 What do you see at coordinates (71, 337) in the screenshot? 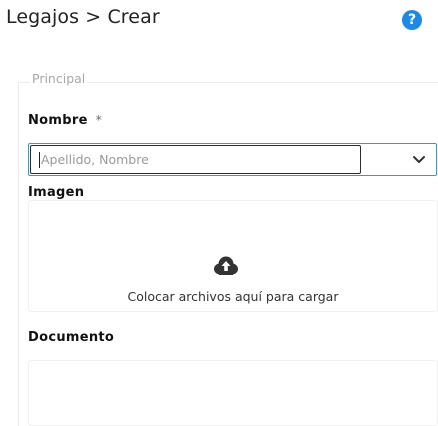
I see `documento-label: Documento` at bounding box center [71, 337].